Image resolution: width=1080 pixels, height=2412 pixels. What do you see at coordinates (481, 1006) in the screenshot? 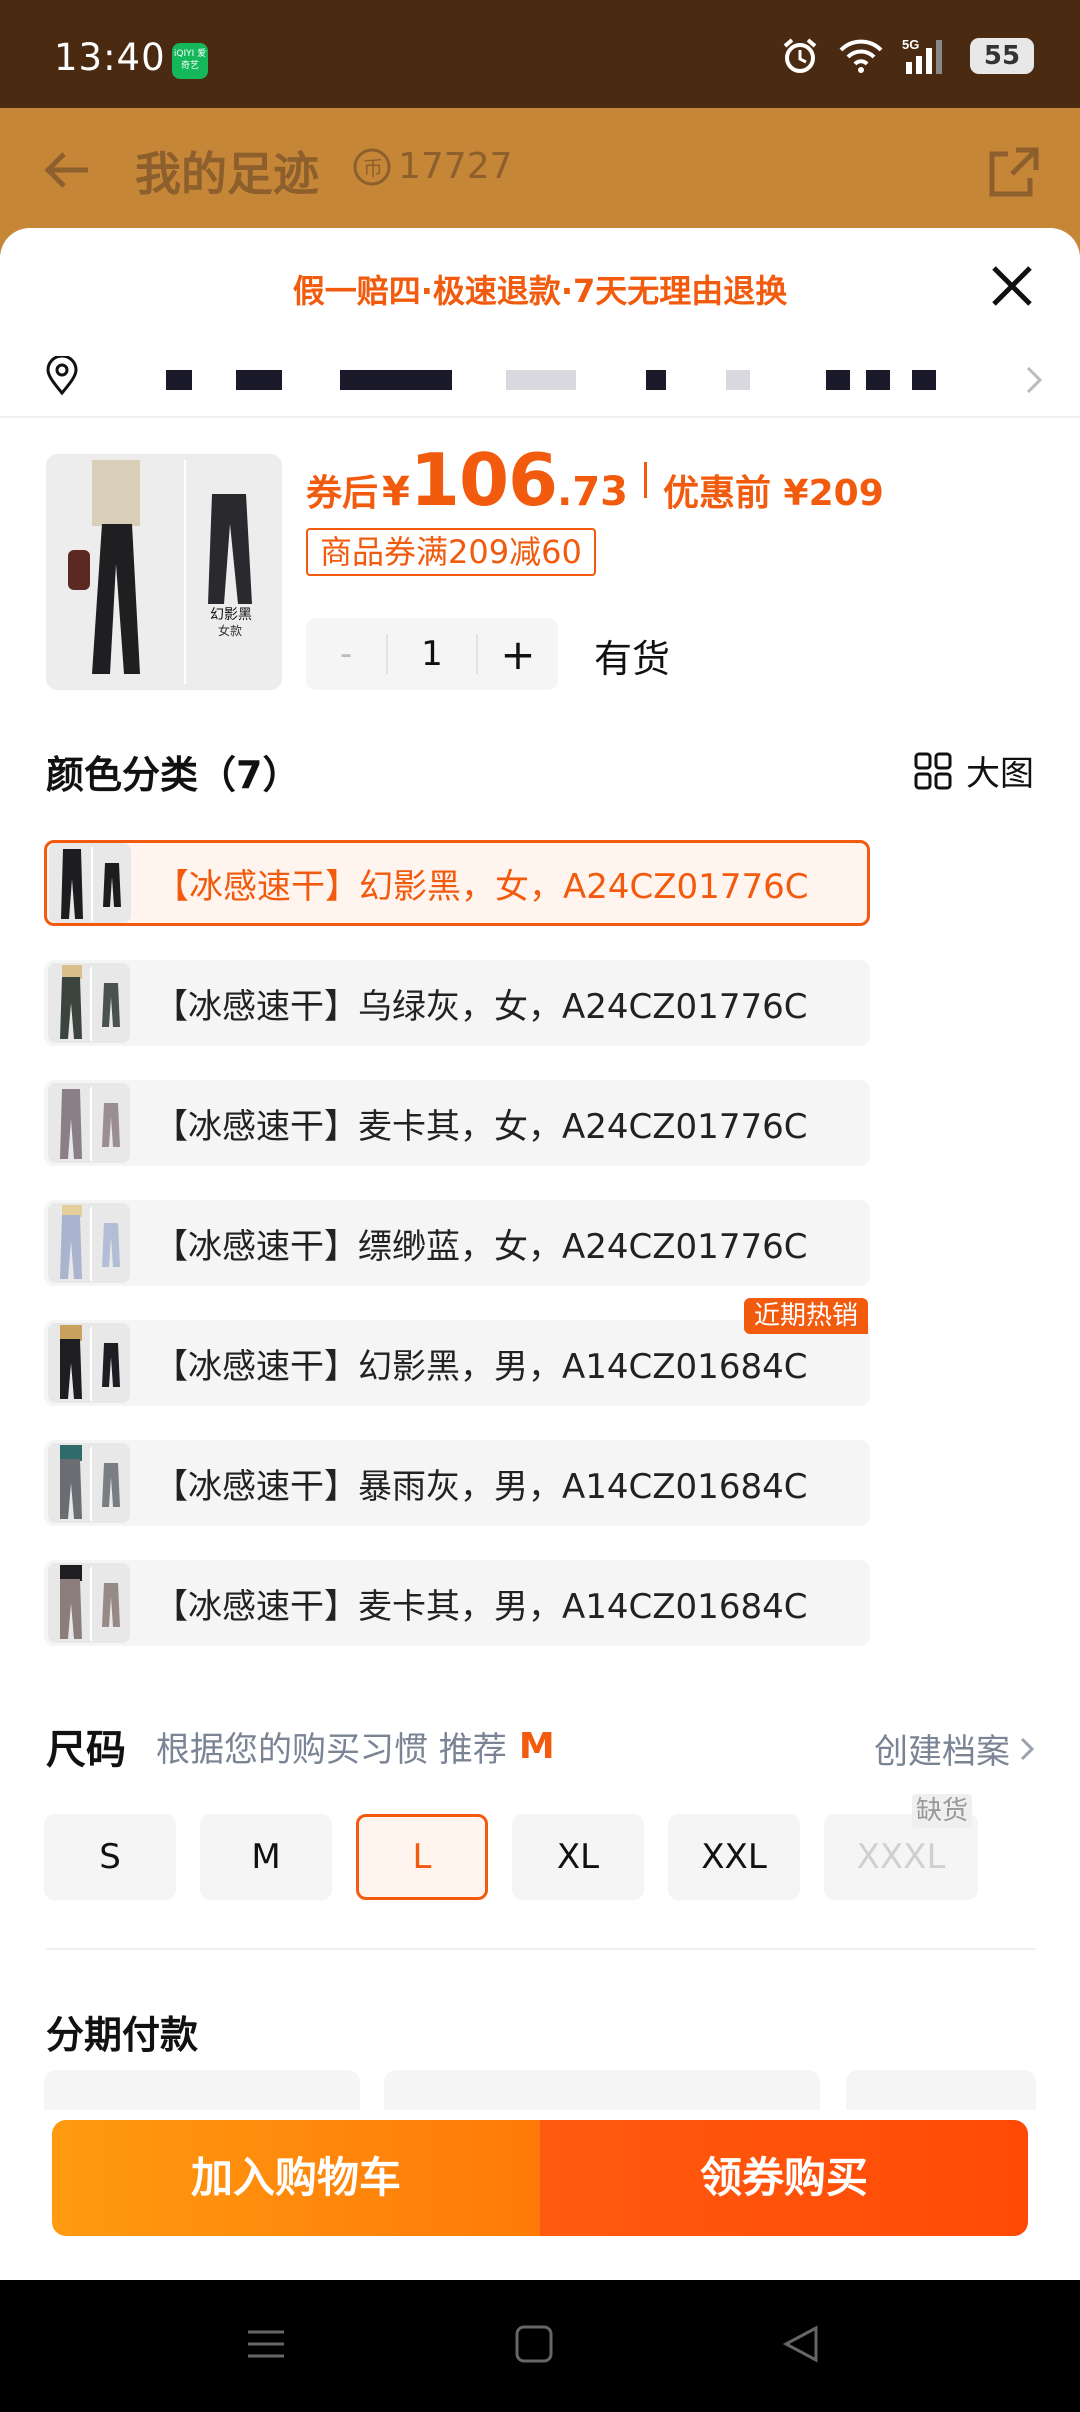
I see `color-option-label: 【冰感速干】乌绿灰，女，A24CZ01776C` at bounding box center [481, 1006].